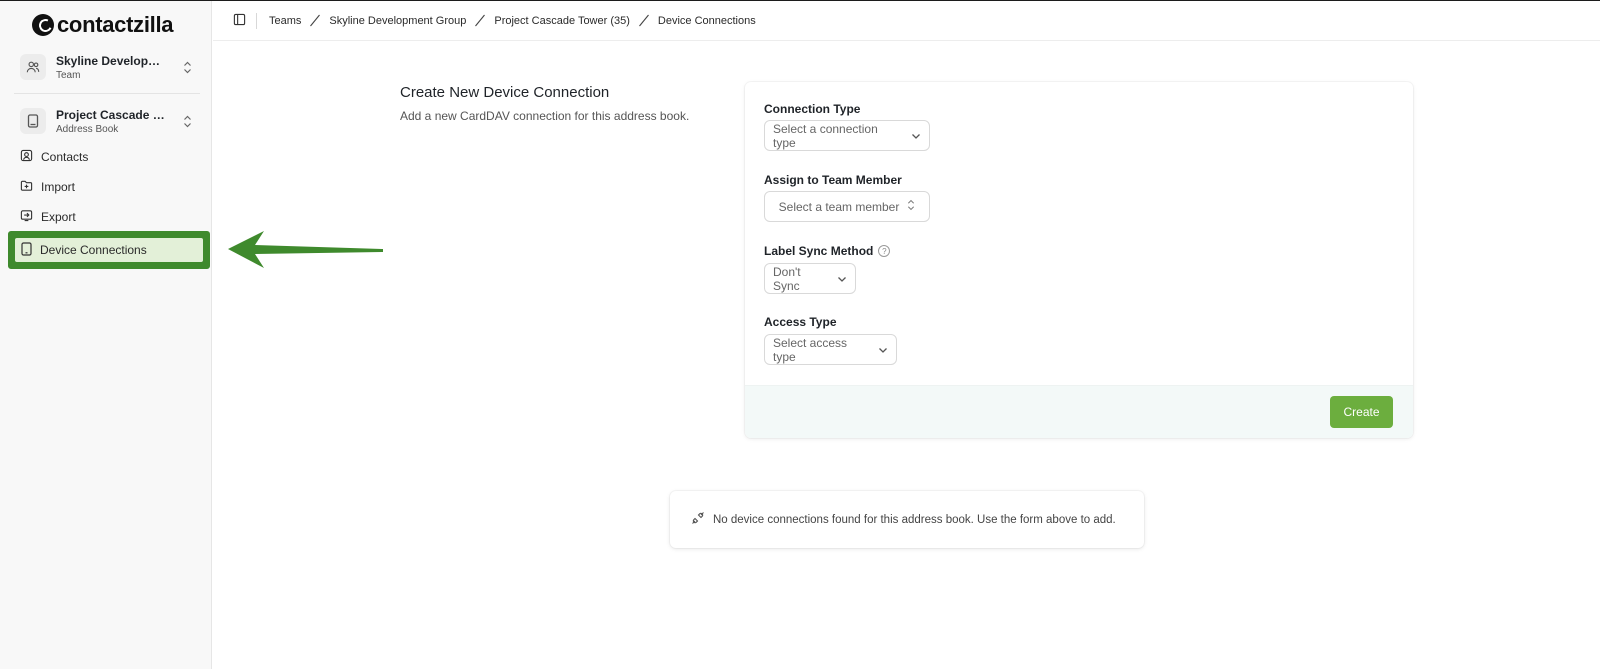 This screenshot has width=1600, height=669. I want to click on sidebar-item-contacts: Contacts, so click(107, 157).